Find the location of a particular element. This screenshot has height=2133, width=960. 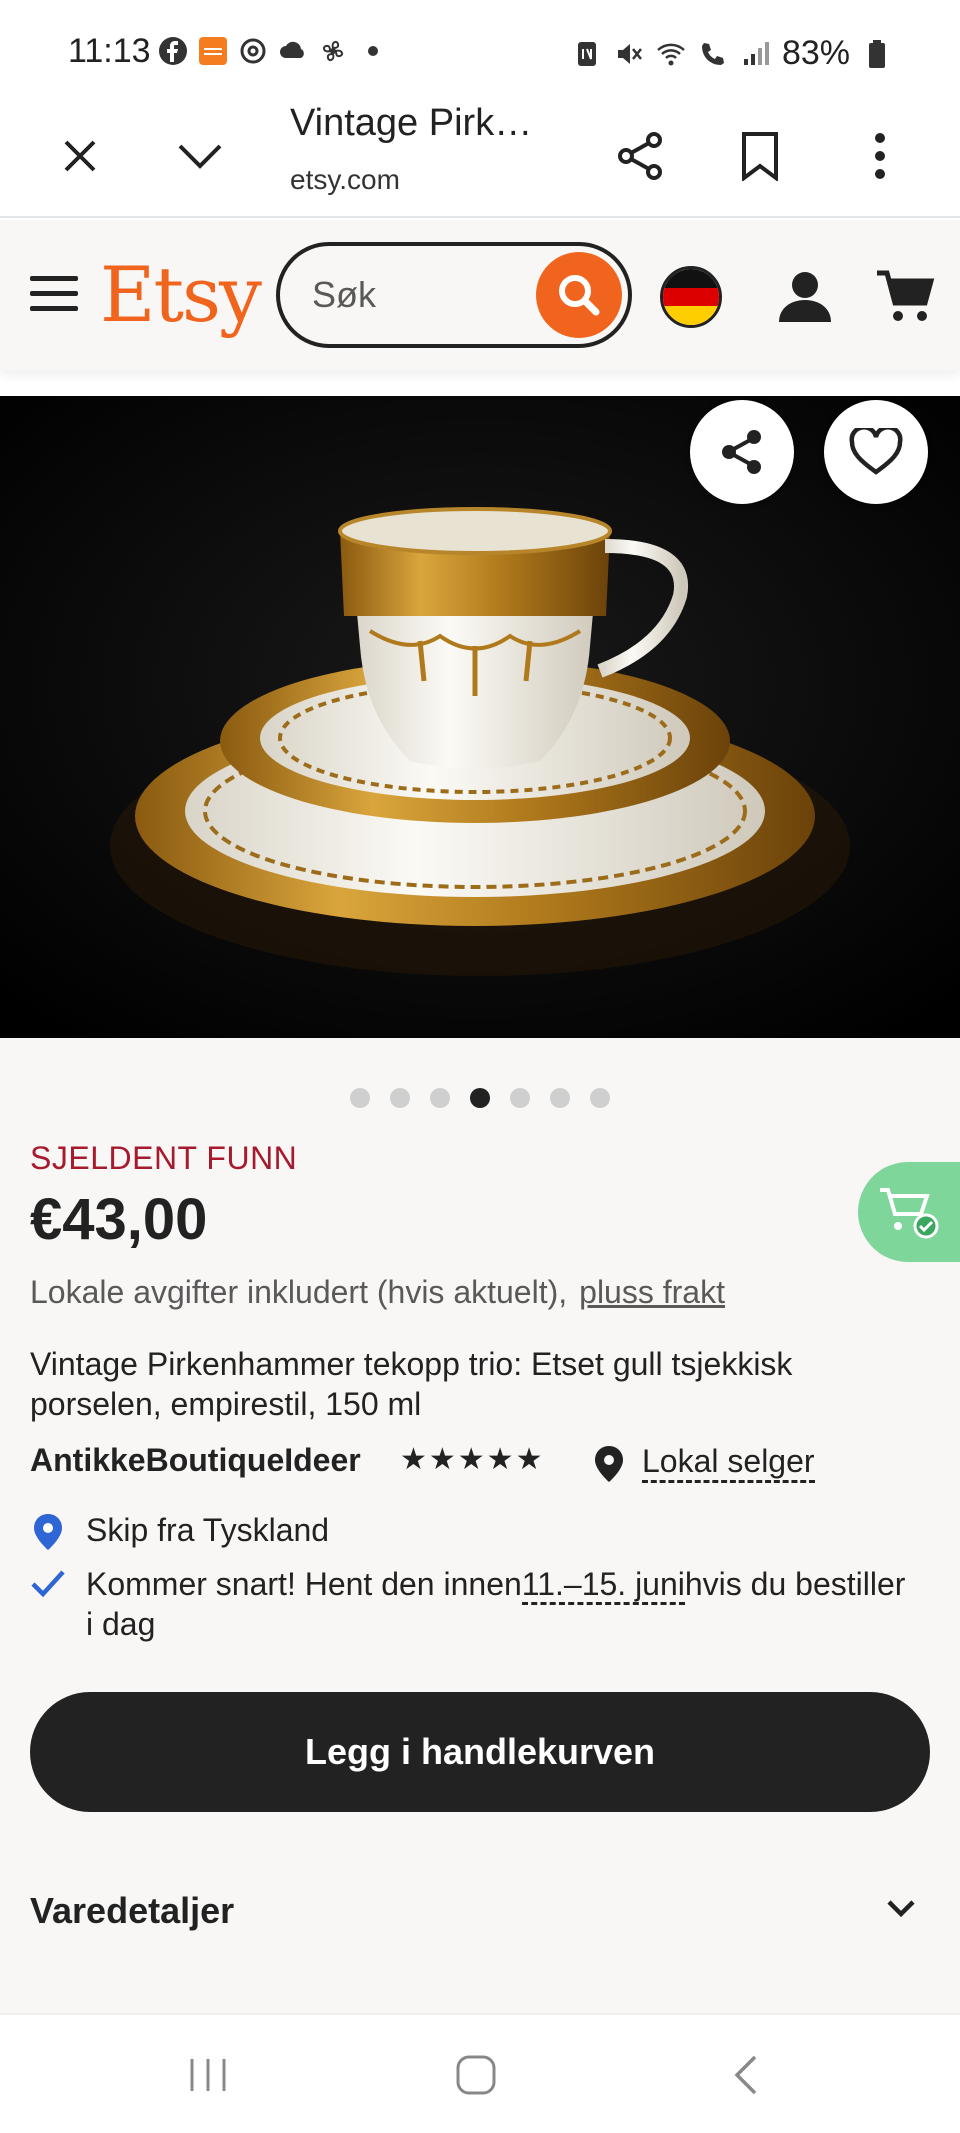

site-header: Etsy is located at coordinates (480, 295).